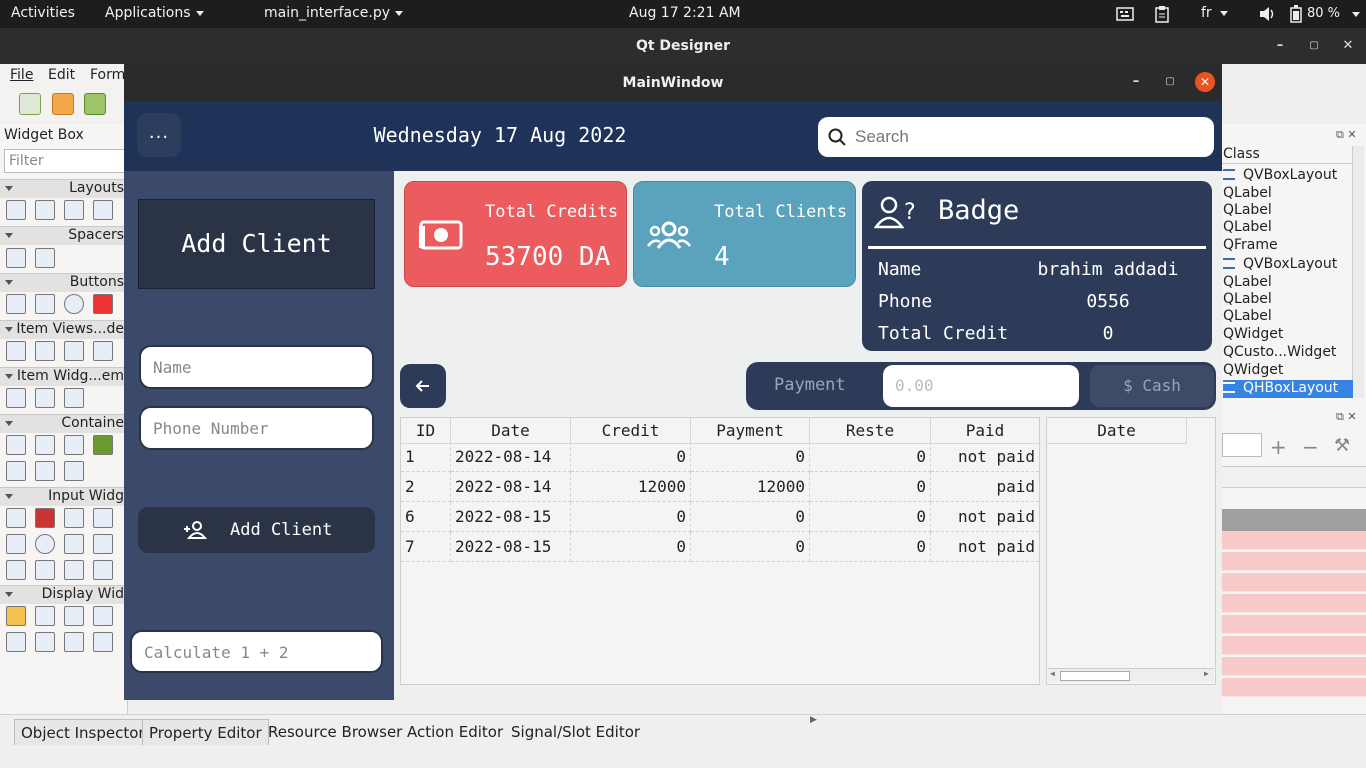  What do you see at coordinates (64, 496) in the screenshot?
I see `category-input-widgets: Input Widg` at bounding box center [64, 496].